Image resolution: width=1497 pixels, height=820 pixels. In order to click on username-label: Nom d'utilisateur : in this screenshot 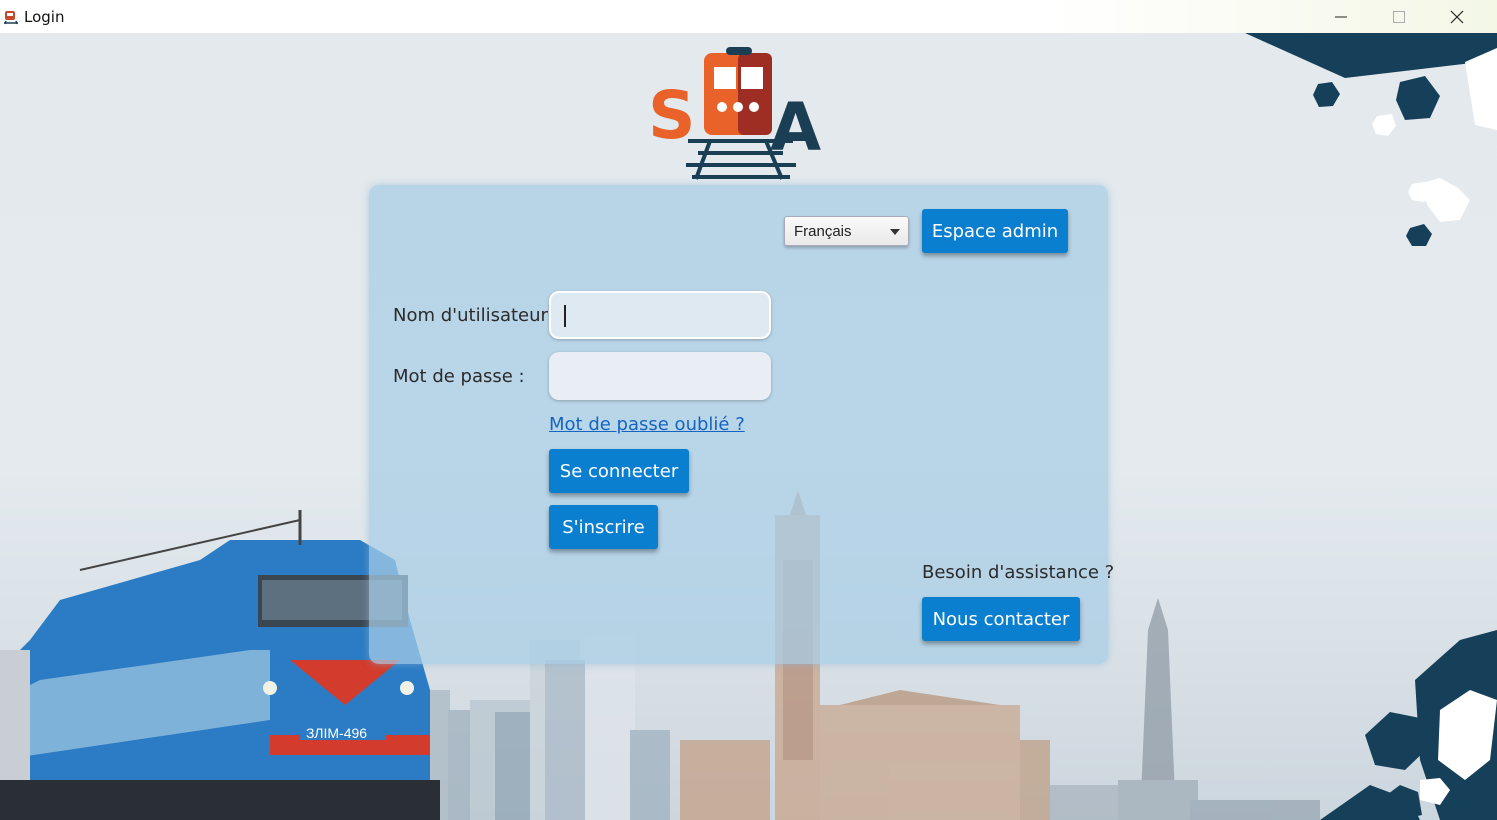, I will do `click(476, 315)`.